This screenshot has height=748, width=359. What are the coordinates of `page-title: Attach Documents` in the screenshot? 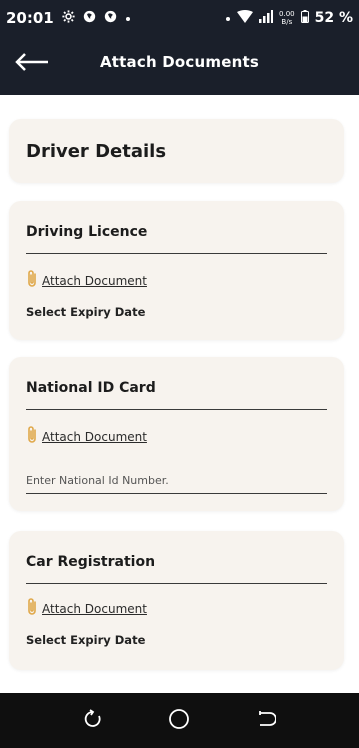 It's located at (179, 62).